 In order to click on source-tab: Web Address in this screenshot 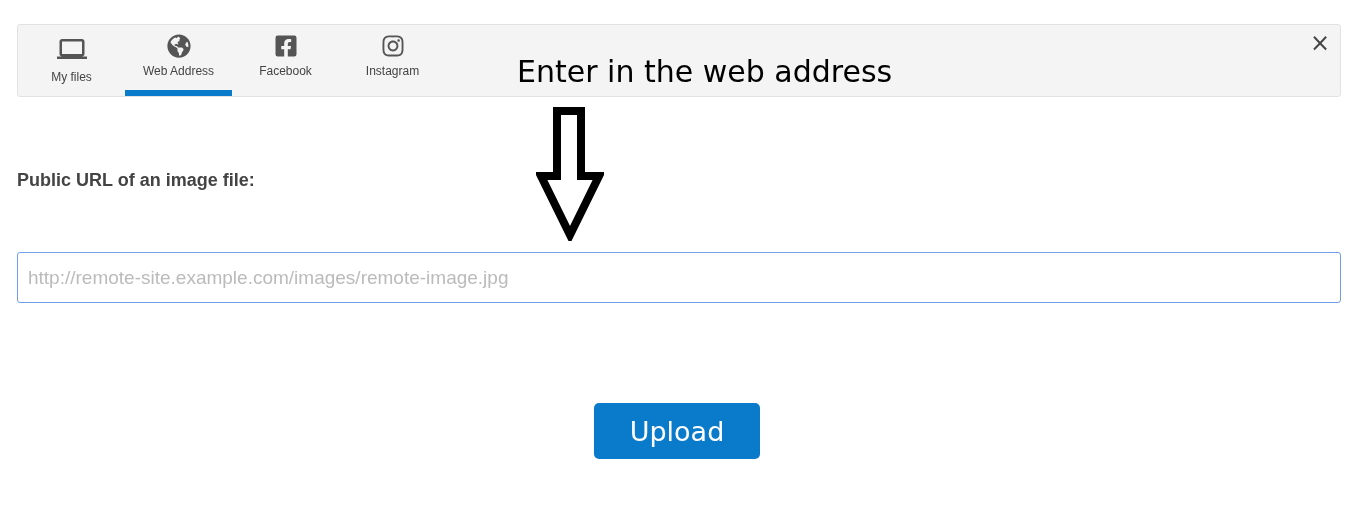, I will do `click(178, 60)`.